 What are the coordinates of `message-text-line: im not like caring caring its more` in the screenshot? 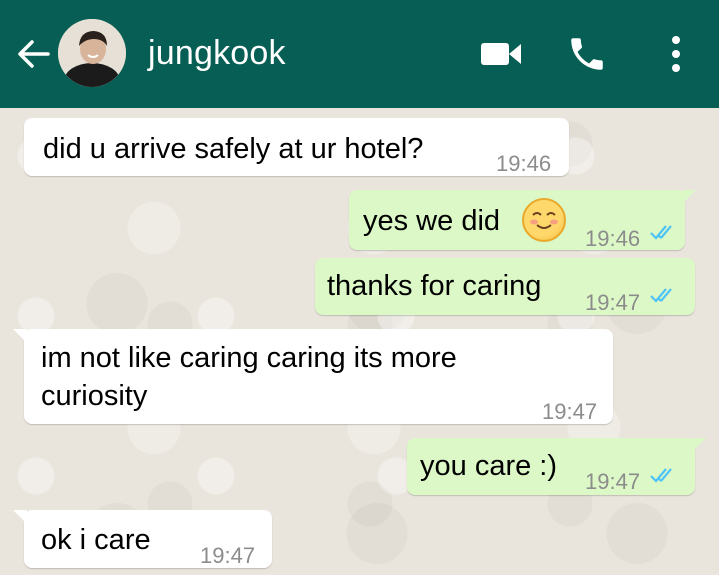 It's located at (249, 358).